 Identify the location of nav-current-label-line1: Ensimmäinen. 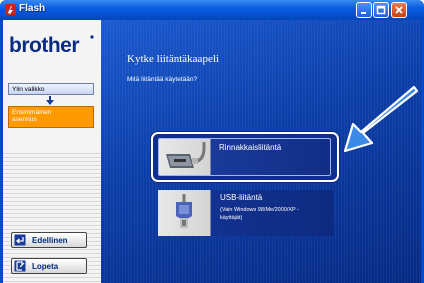
(32, 112).